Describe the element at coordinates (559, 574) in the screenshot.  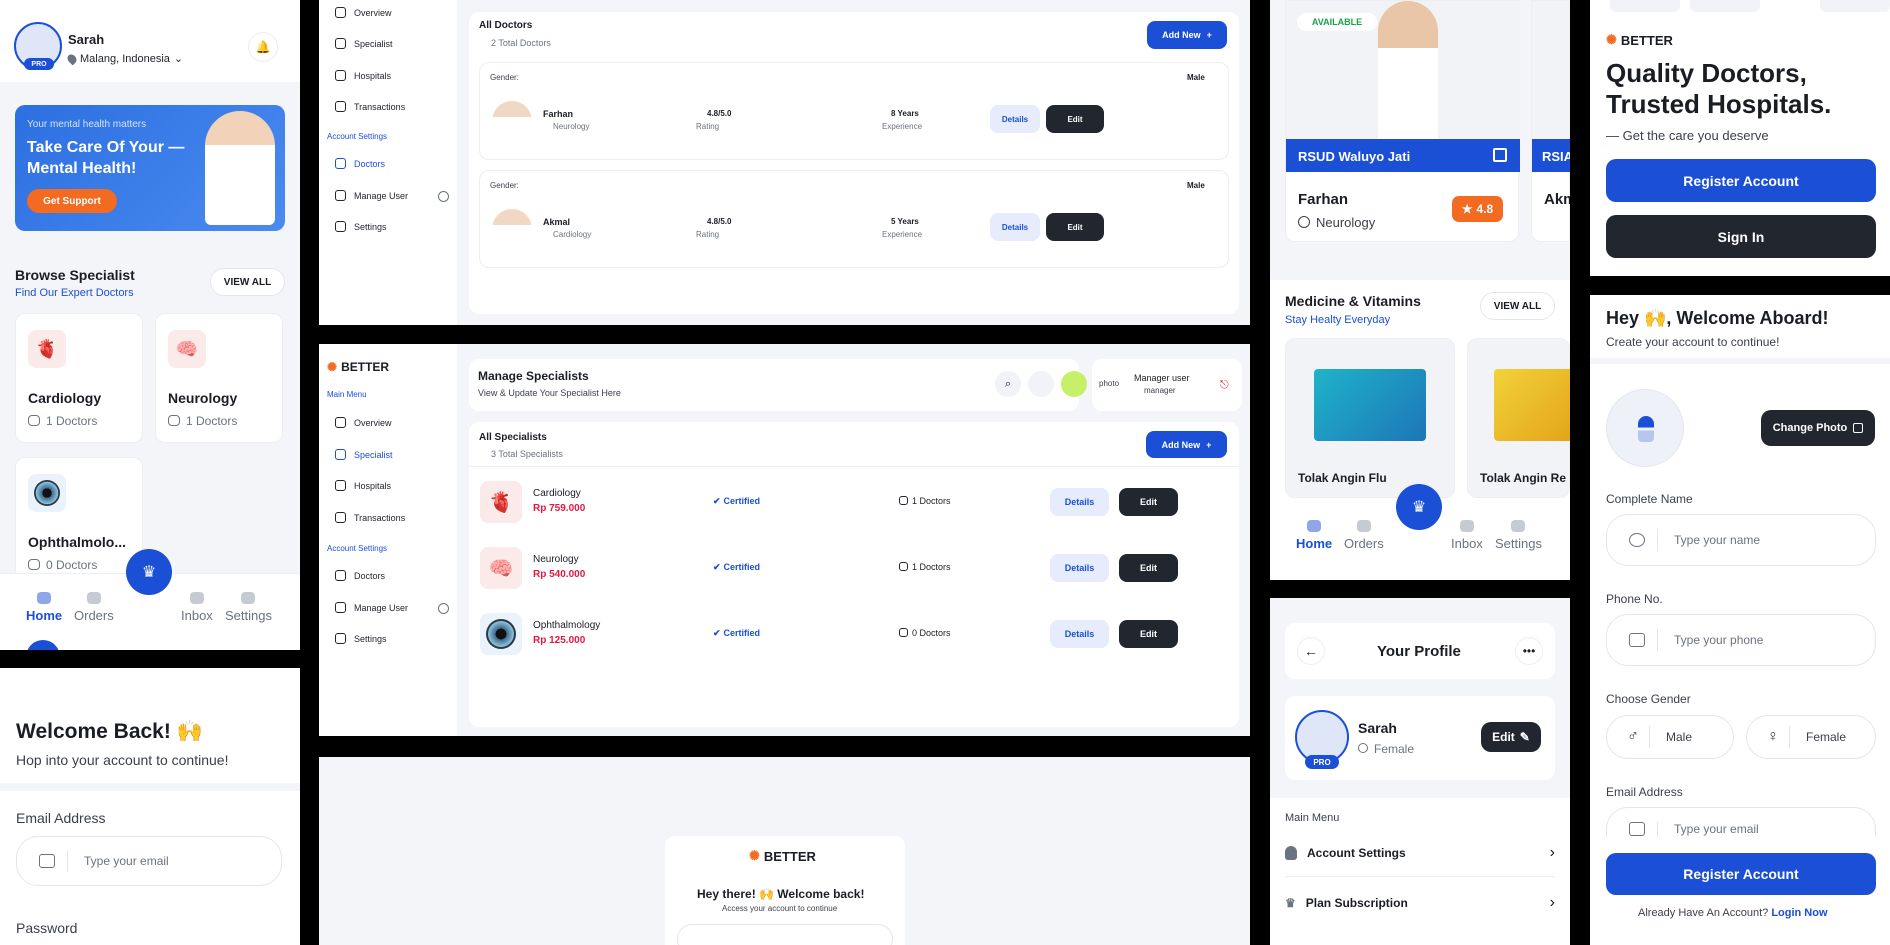
I see `specialist-price: Rp 540.000` at that location.